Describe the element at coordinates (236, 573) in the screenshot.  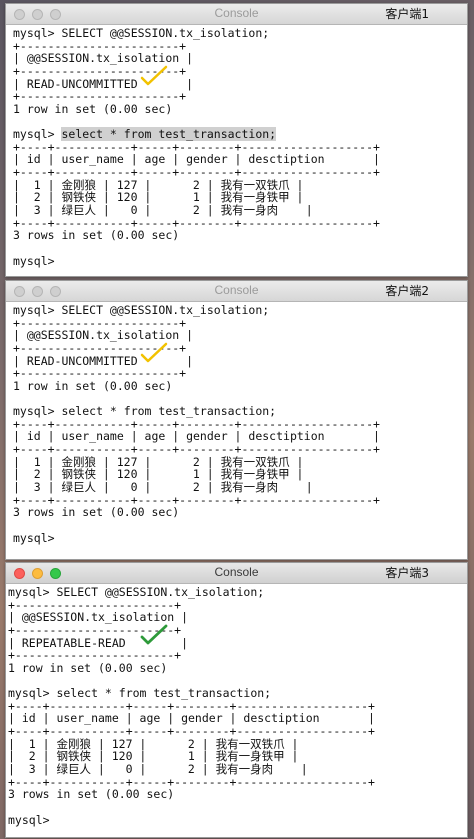
I see `window-titlebar: Console 客户端3` at that location.